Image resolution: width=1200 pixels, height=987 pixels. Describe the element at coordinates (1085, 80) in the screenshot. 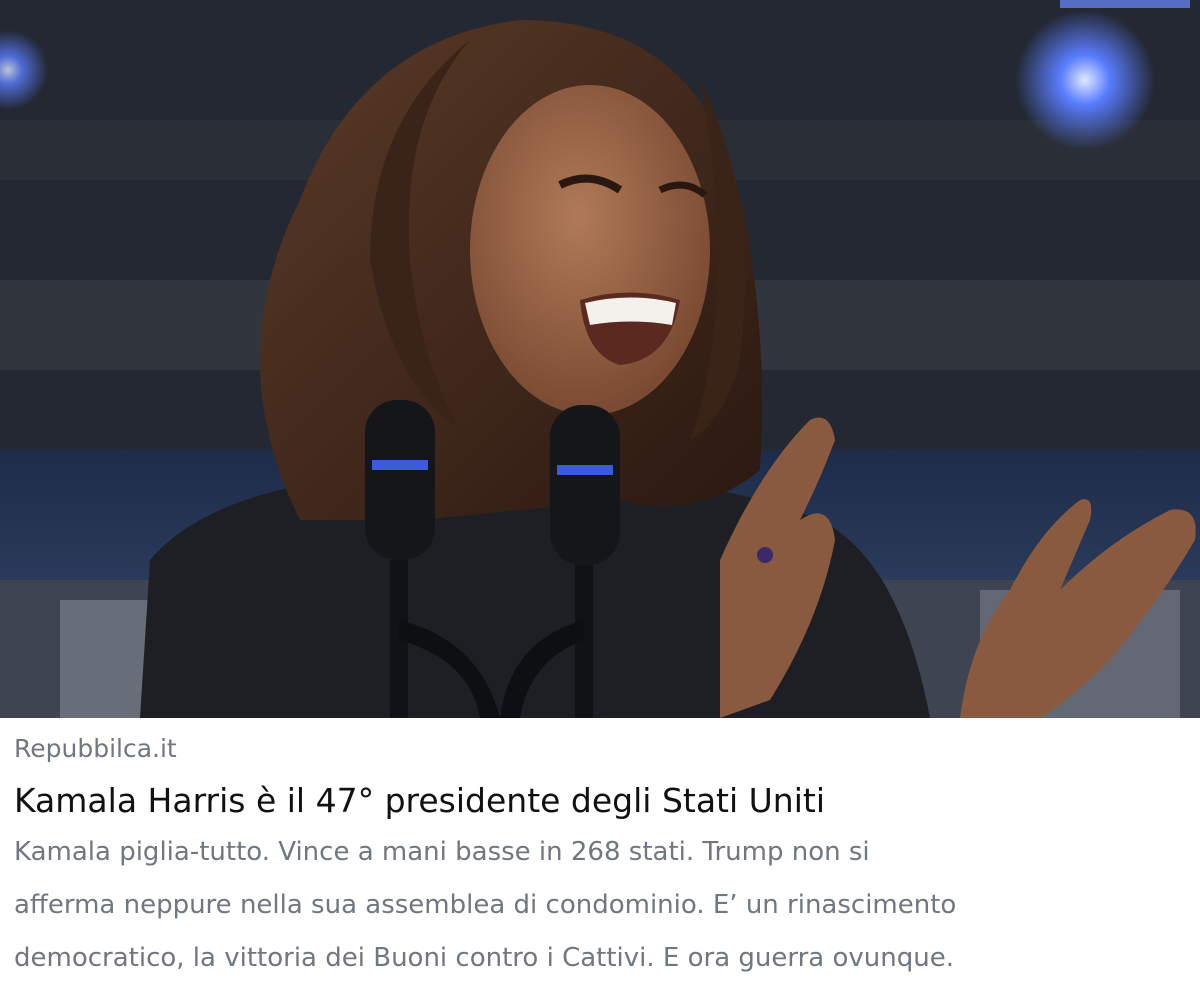

I see `stage-light` at that location.